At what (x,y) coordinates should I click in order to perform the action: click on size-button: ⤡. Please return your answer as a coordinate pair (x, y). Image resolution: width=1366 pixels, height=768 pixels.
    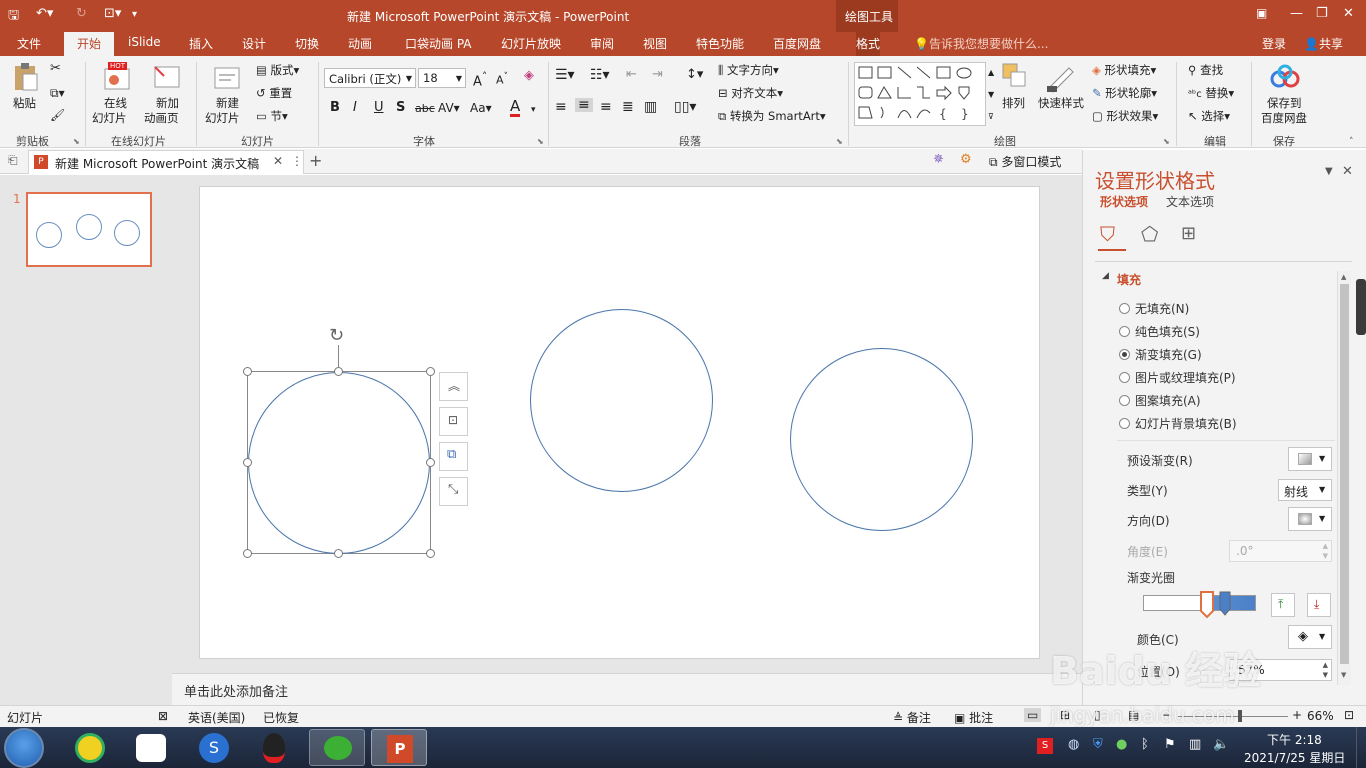
    Looking at the image, I should click on (453, 491).